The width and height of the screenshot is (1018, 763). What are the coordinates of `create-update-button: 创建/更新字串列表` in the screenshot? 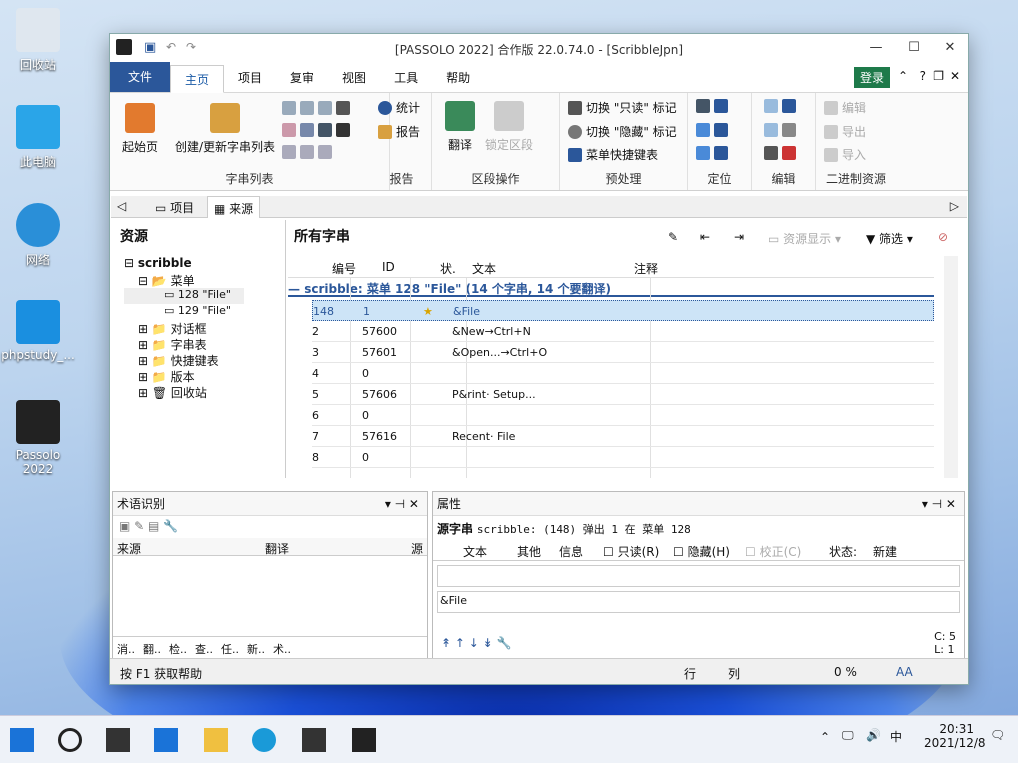 It's located at (225, 129).